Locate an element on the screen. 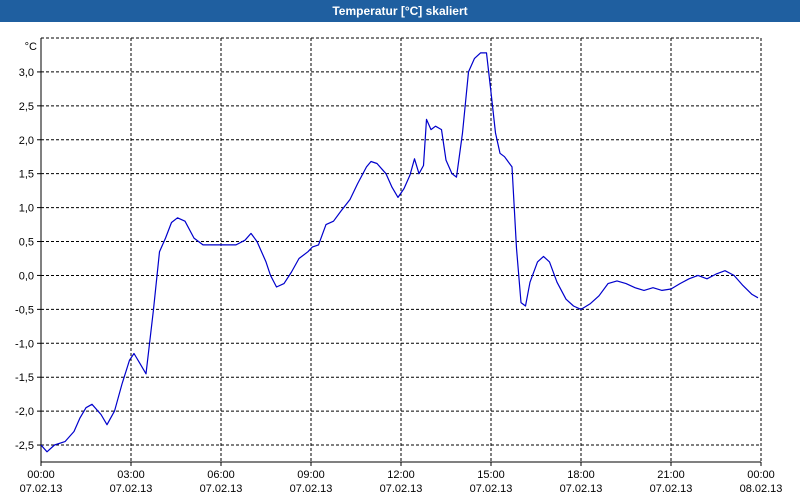 The image size is (800, 500). x-tick-time-label: 09:00 is located at coordinates (311, 475).